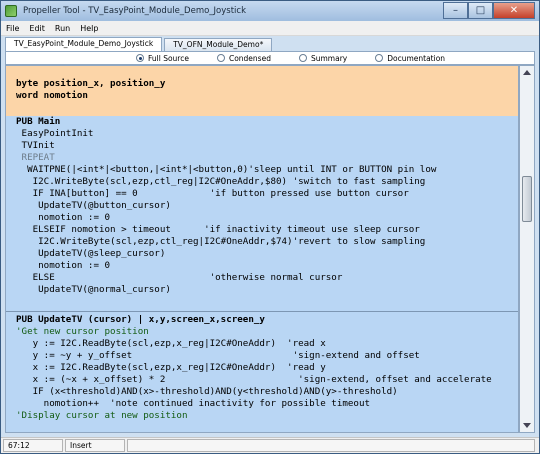 Image resolution: width=540 pixels, height=454 pixels. Describe the element at coordinates (331, 445) in the screenshot. I see `status-message` at that location.